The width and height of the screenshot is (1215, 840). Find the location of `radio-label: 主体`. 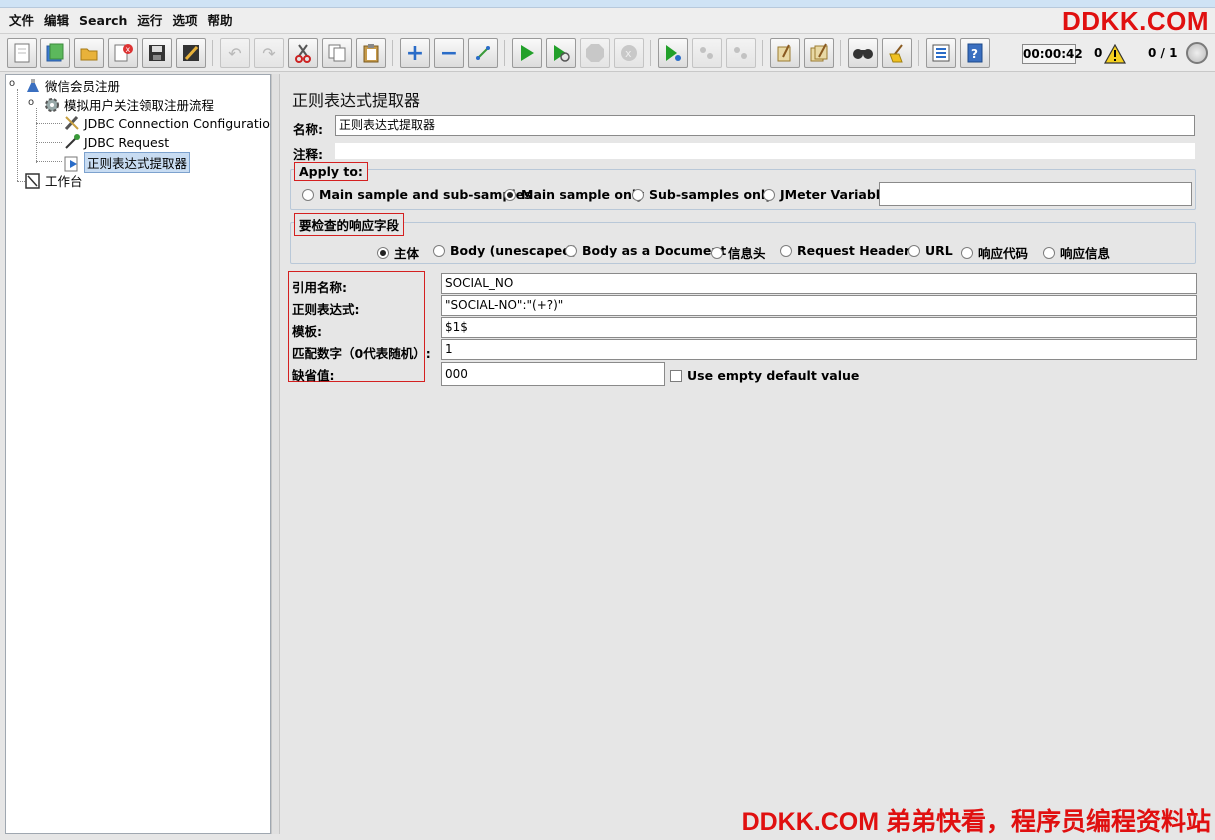

radio-label: 主体 is located at coordinates (407, 253).